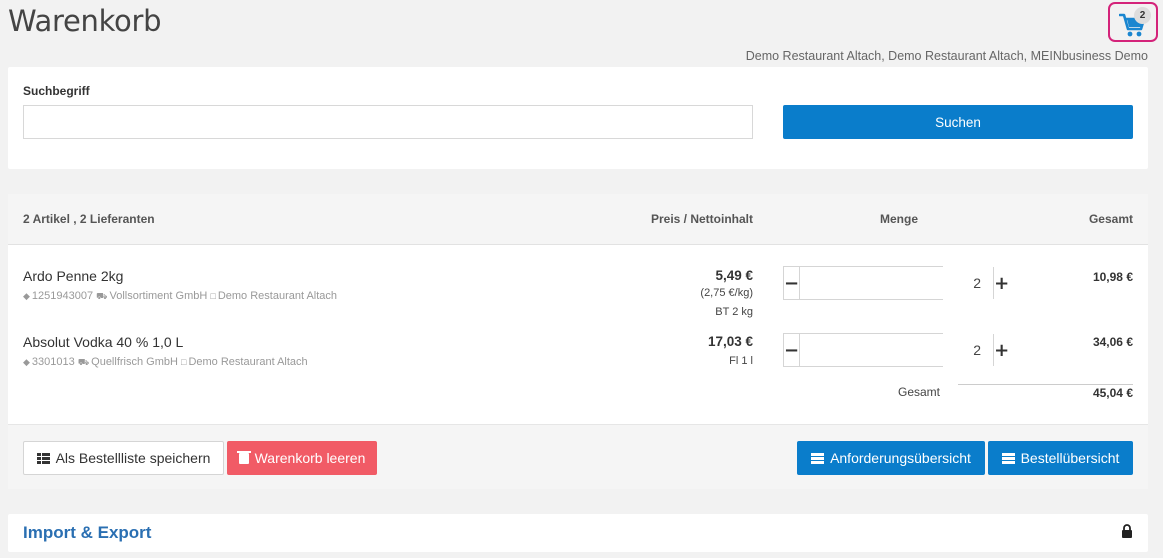 The width and height of the screenshot is (1163, 558). I want to click on clear-cart-label: Warenkorb leeren, so click(310, 458).